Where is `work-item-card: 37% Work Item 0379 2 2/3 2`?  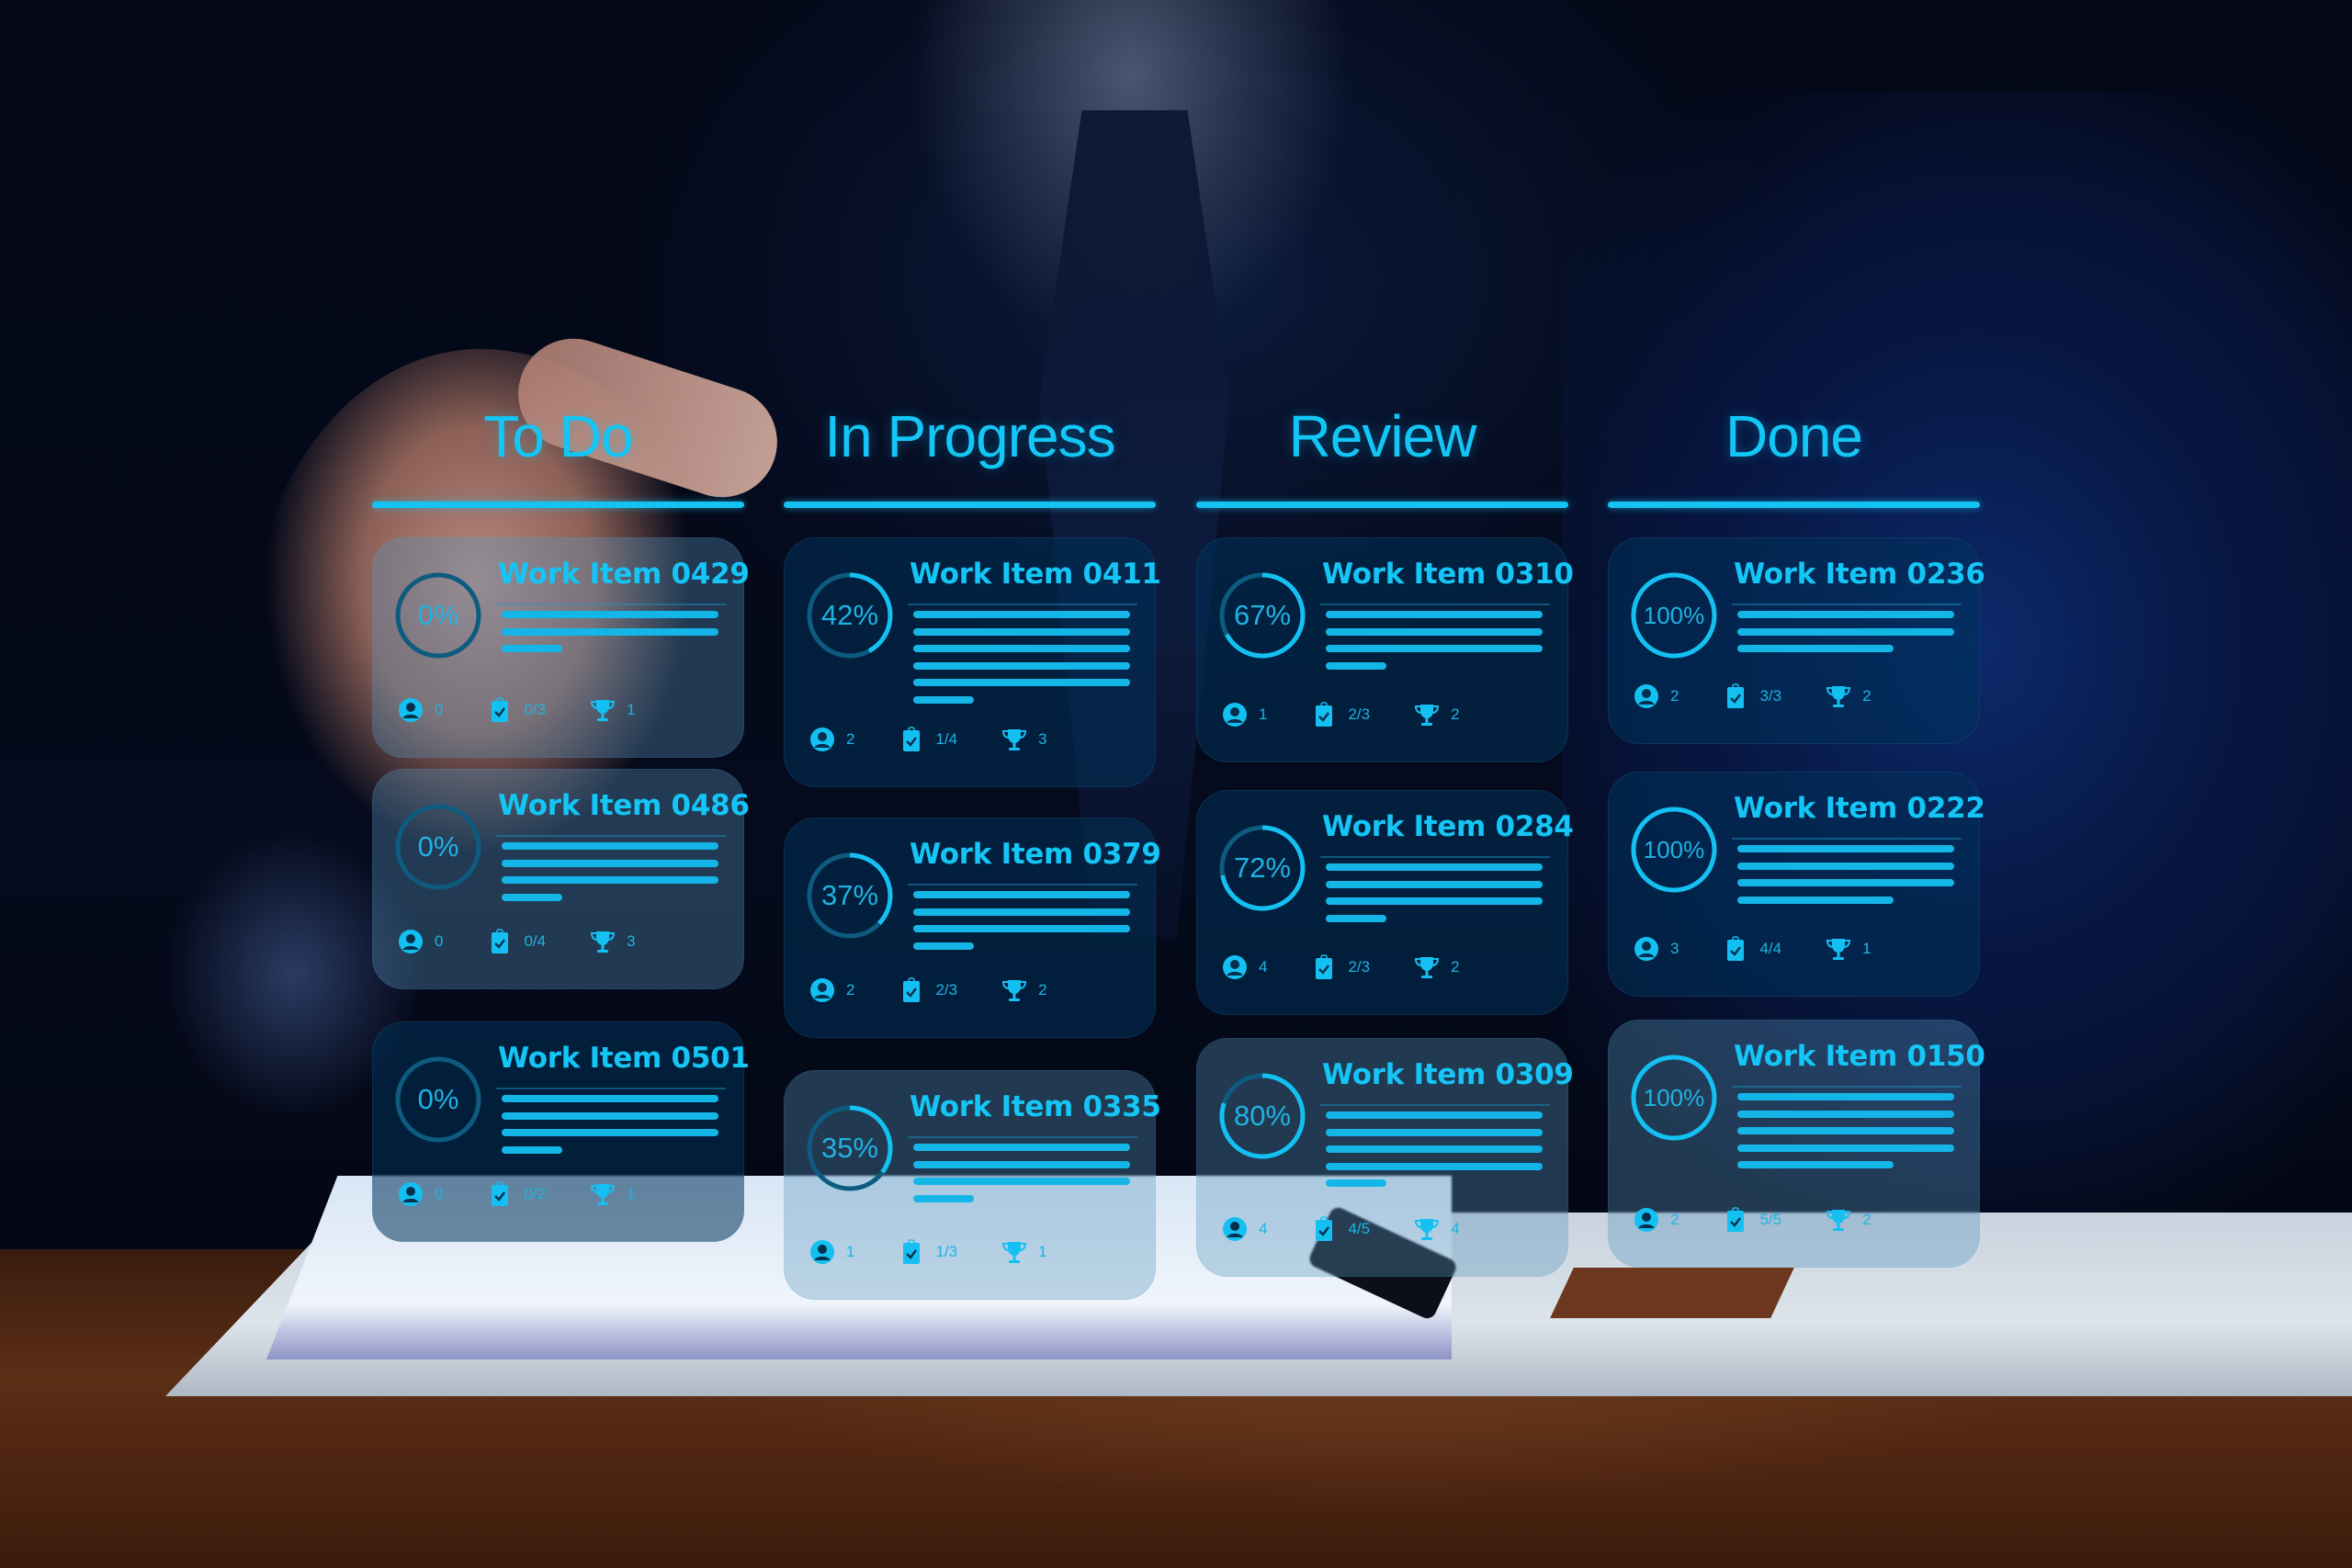
work-item-card: 37% Work Item 0379 2 2/3 2 is located at coordinates (972, 928).